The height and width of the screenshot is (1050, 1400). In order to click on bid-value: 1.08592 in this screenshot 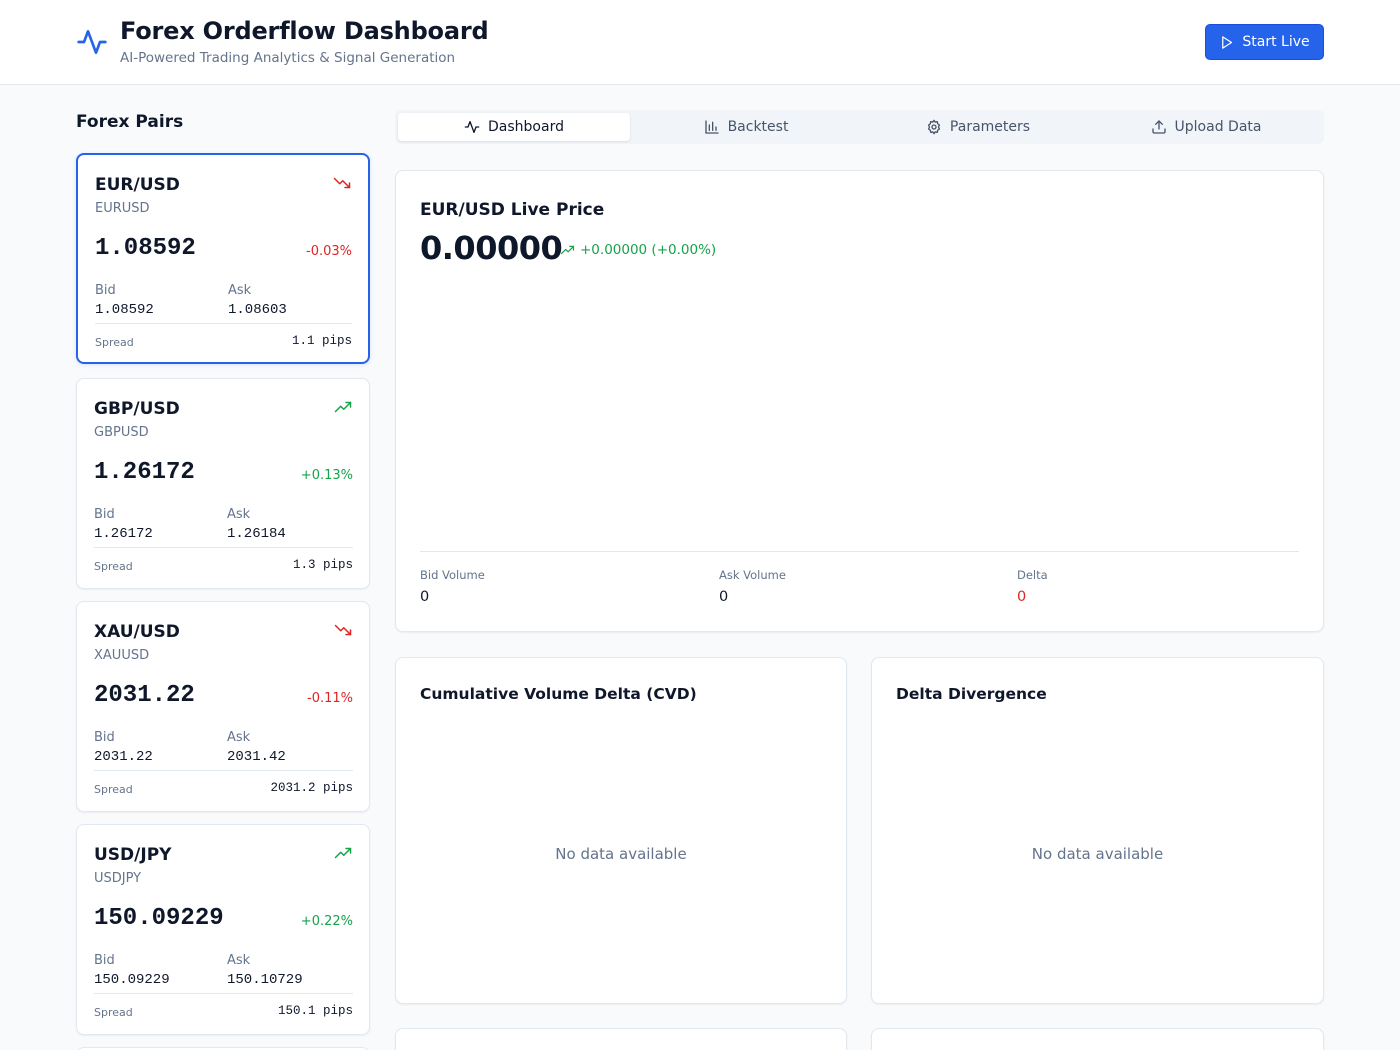, I will do `click(124, 310)`.